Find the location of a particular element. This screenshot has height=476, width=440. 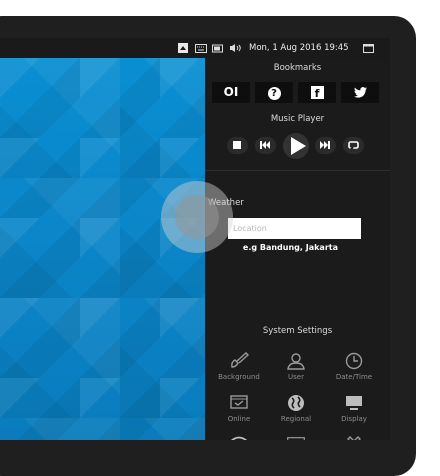

repeat-button is located at coordinates (353, 145).